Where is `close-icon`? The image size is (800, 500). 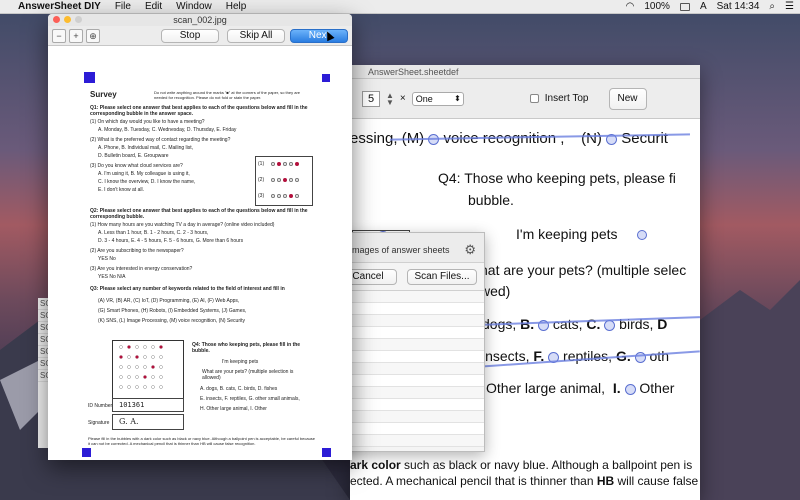
close-icon is located at coordinates (56, 19).